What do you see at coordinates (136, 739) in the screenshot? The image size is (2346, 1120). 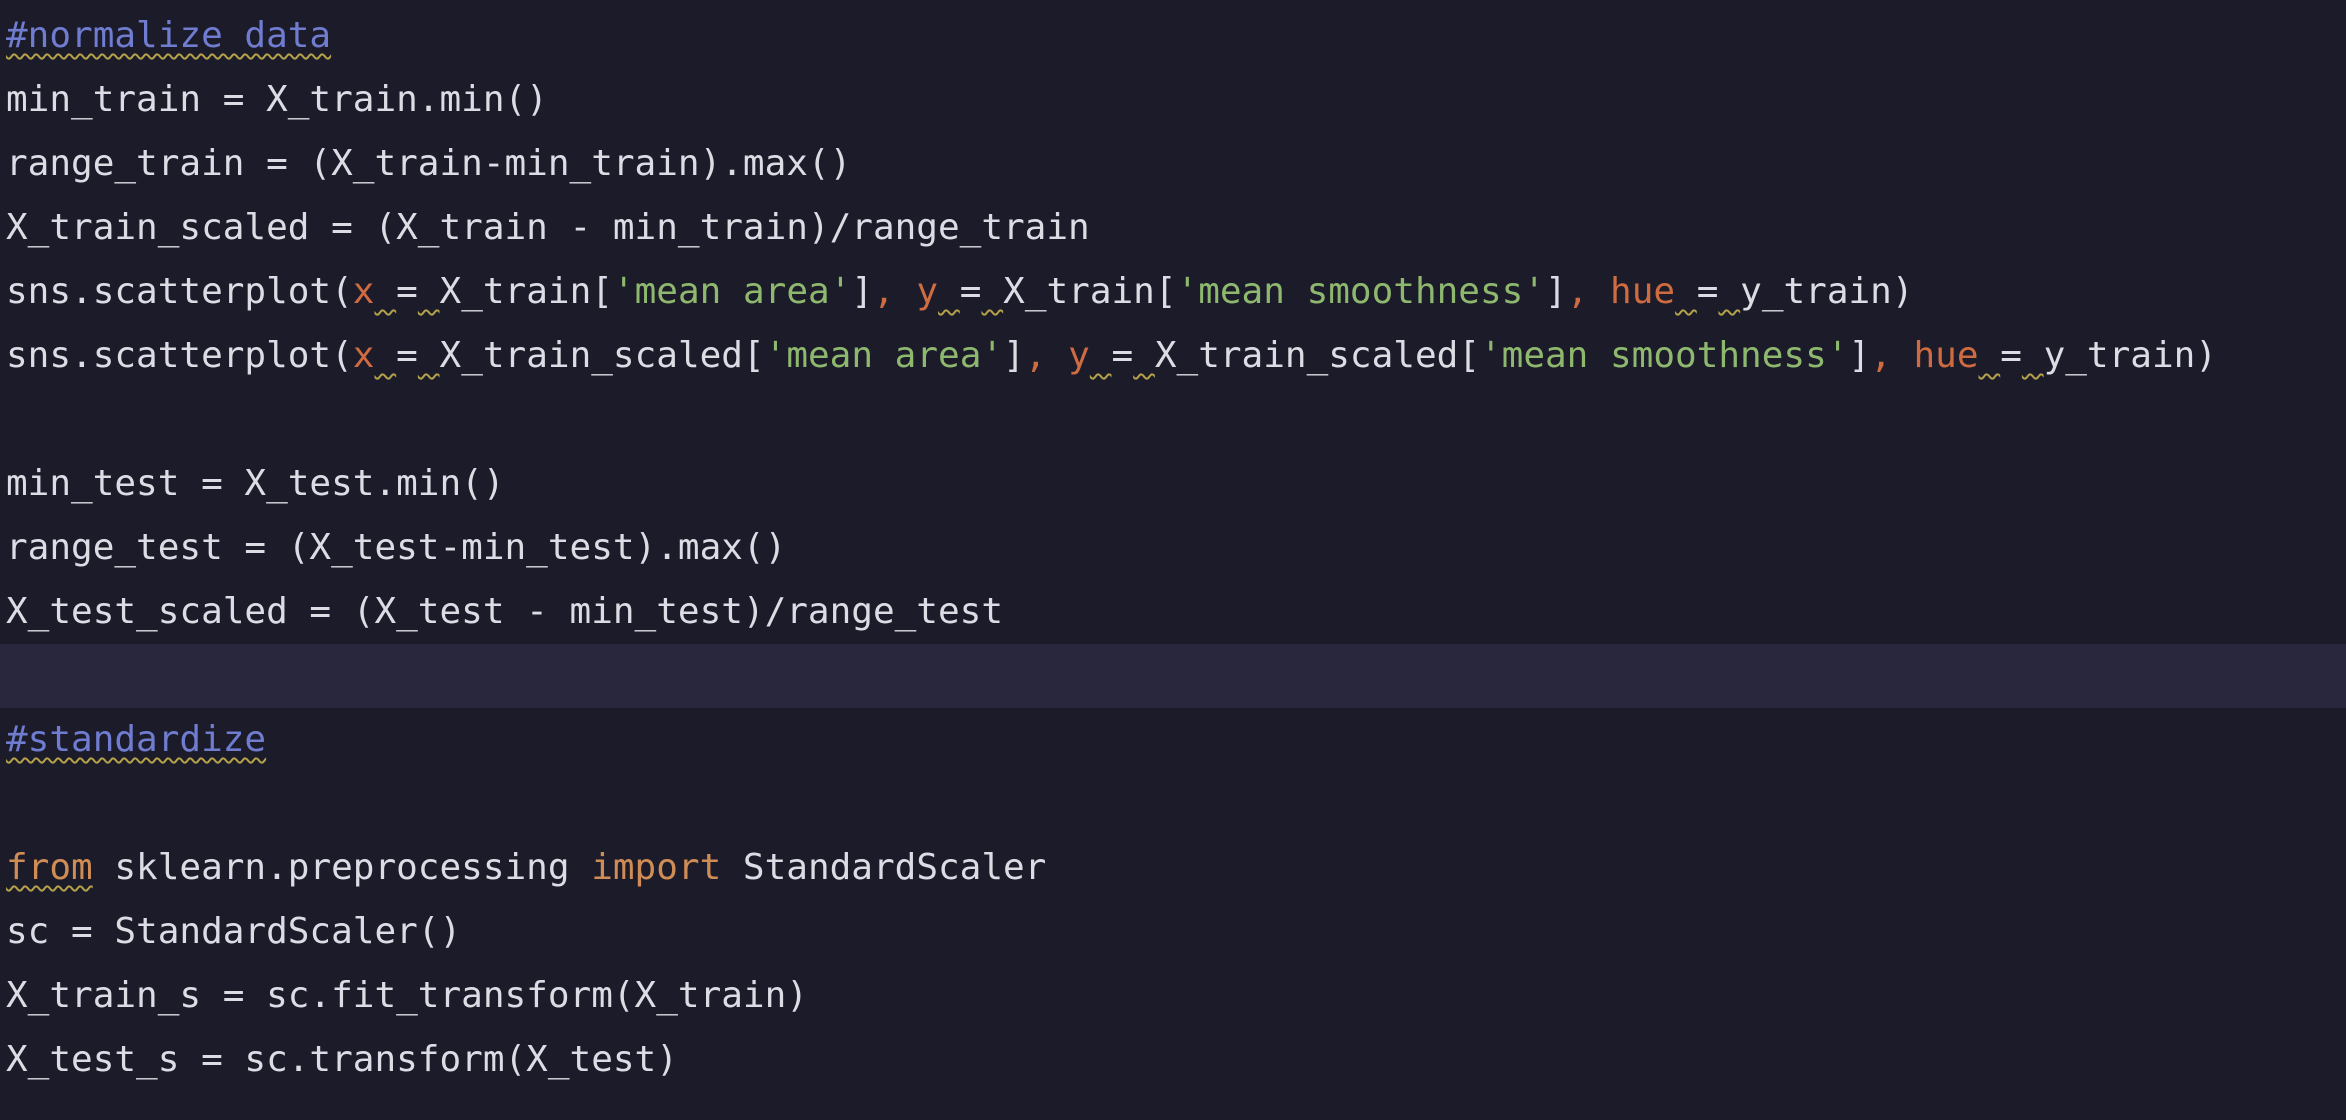 I see `code-token-comment: #standardize` at bounding box center [136, 739].